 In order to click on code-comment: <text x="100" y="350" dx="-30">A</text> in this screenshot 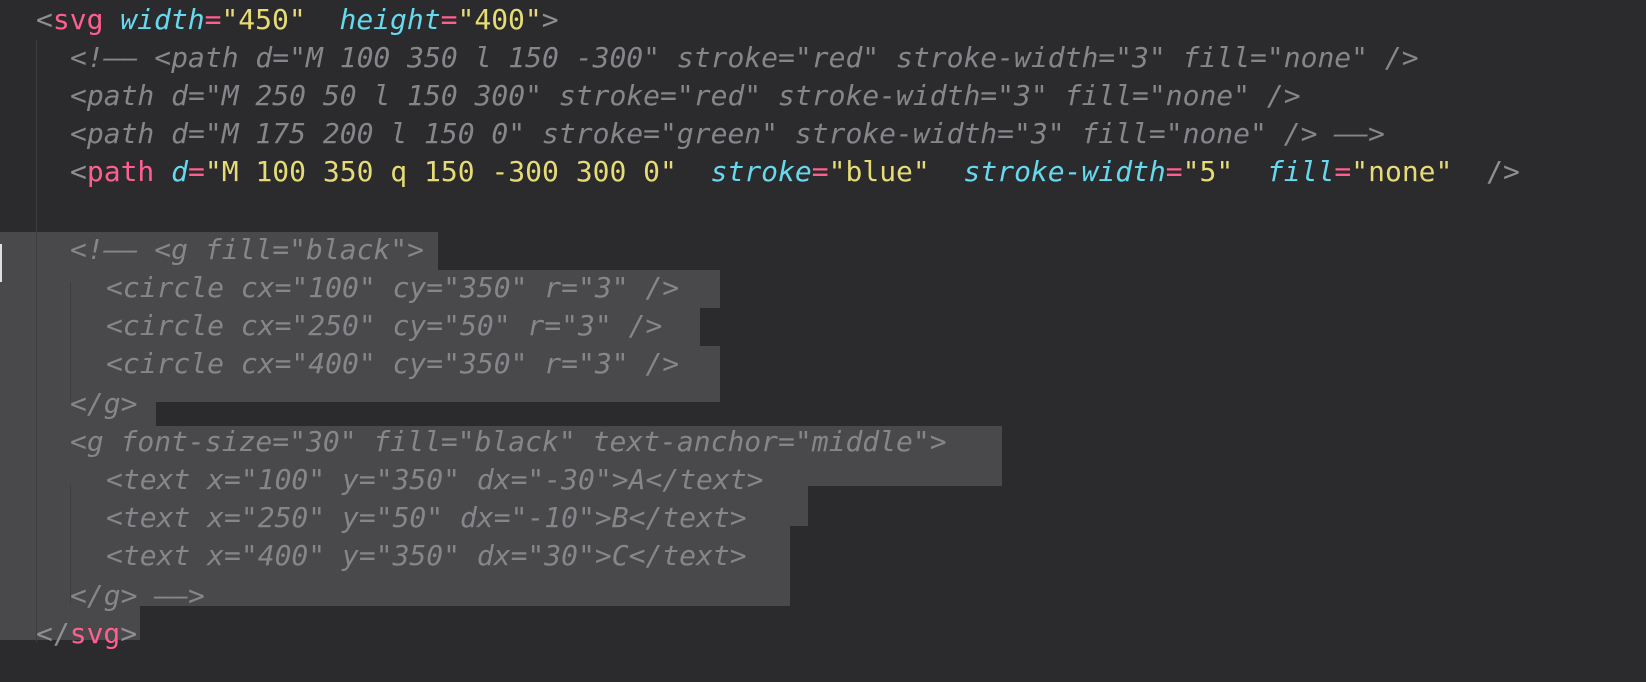, I will do `click(435, 479)`.